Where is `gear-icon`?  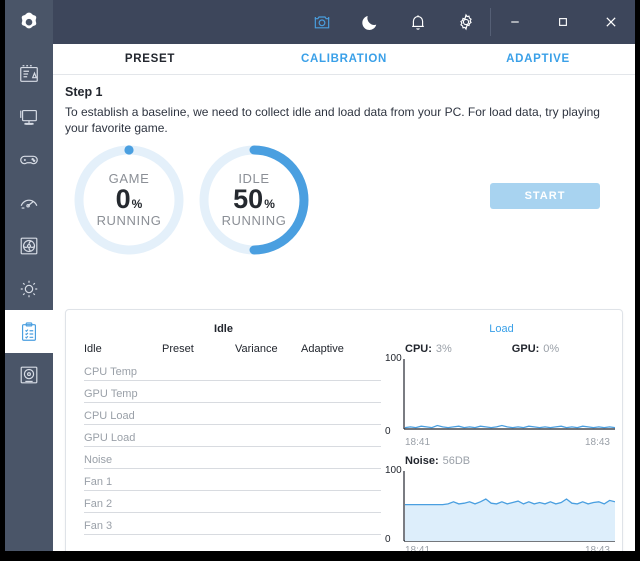
gear-icon is located at coordinates (466, 22).